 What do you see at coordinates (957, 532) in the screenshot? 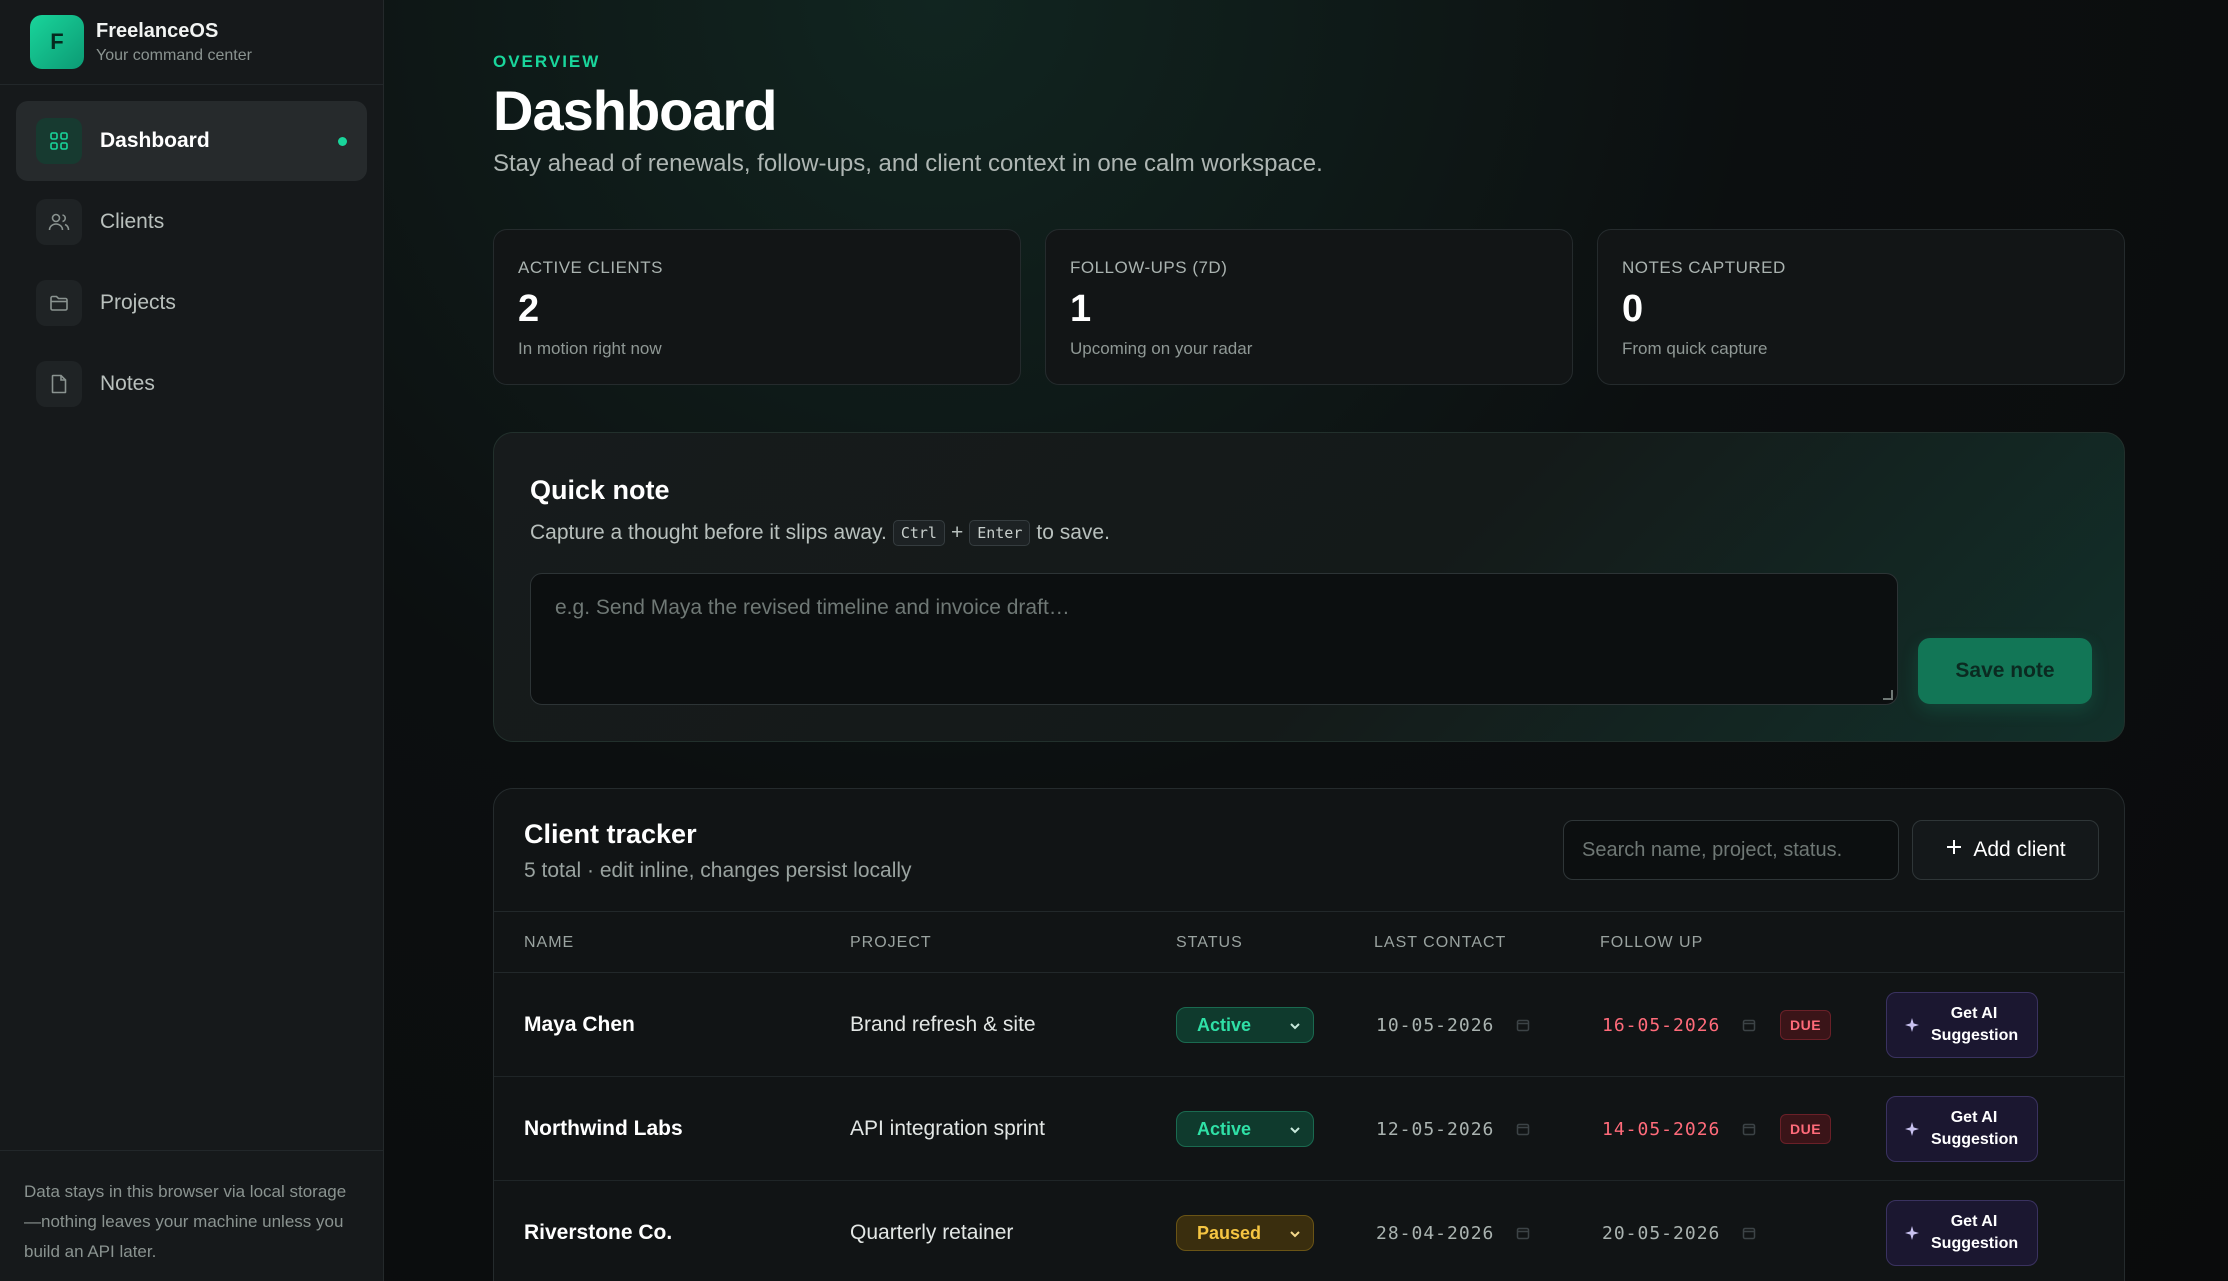
I see `kbd-plus: +` at bounding box center [957, 532].